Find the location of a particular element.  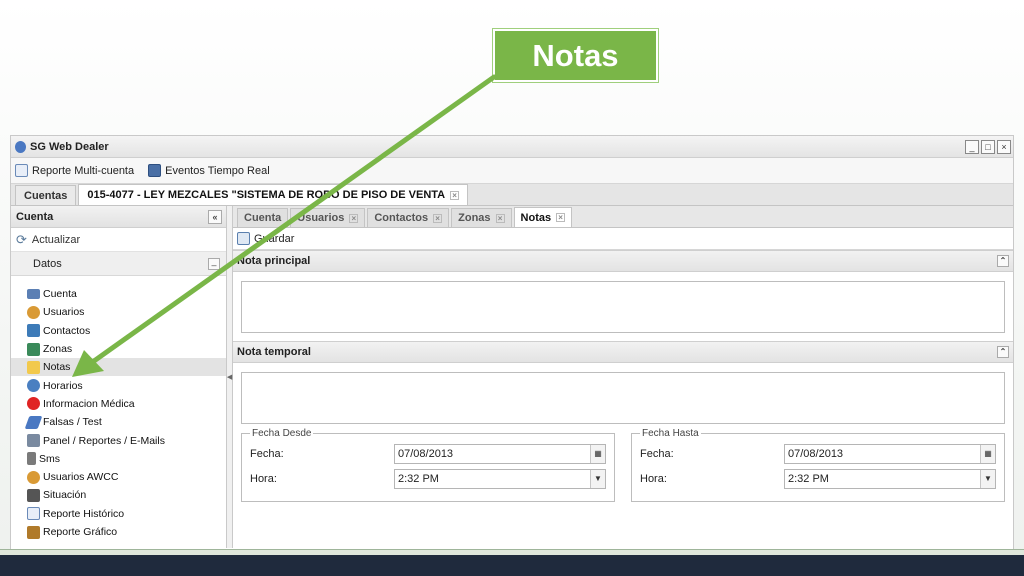

refresh-icon: ⟳ is located at coordinates (21, 239).